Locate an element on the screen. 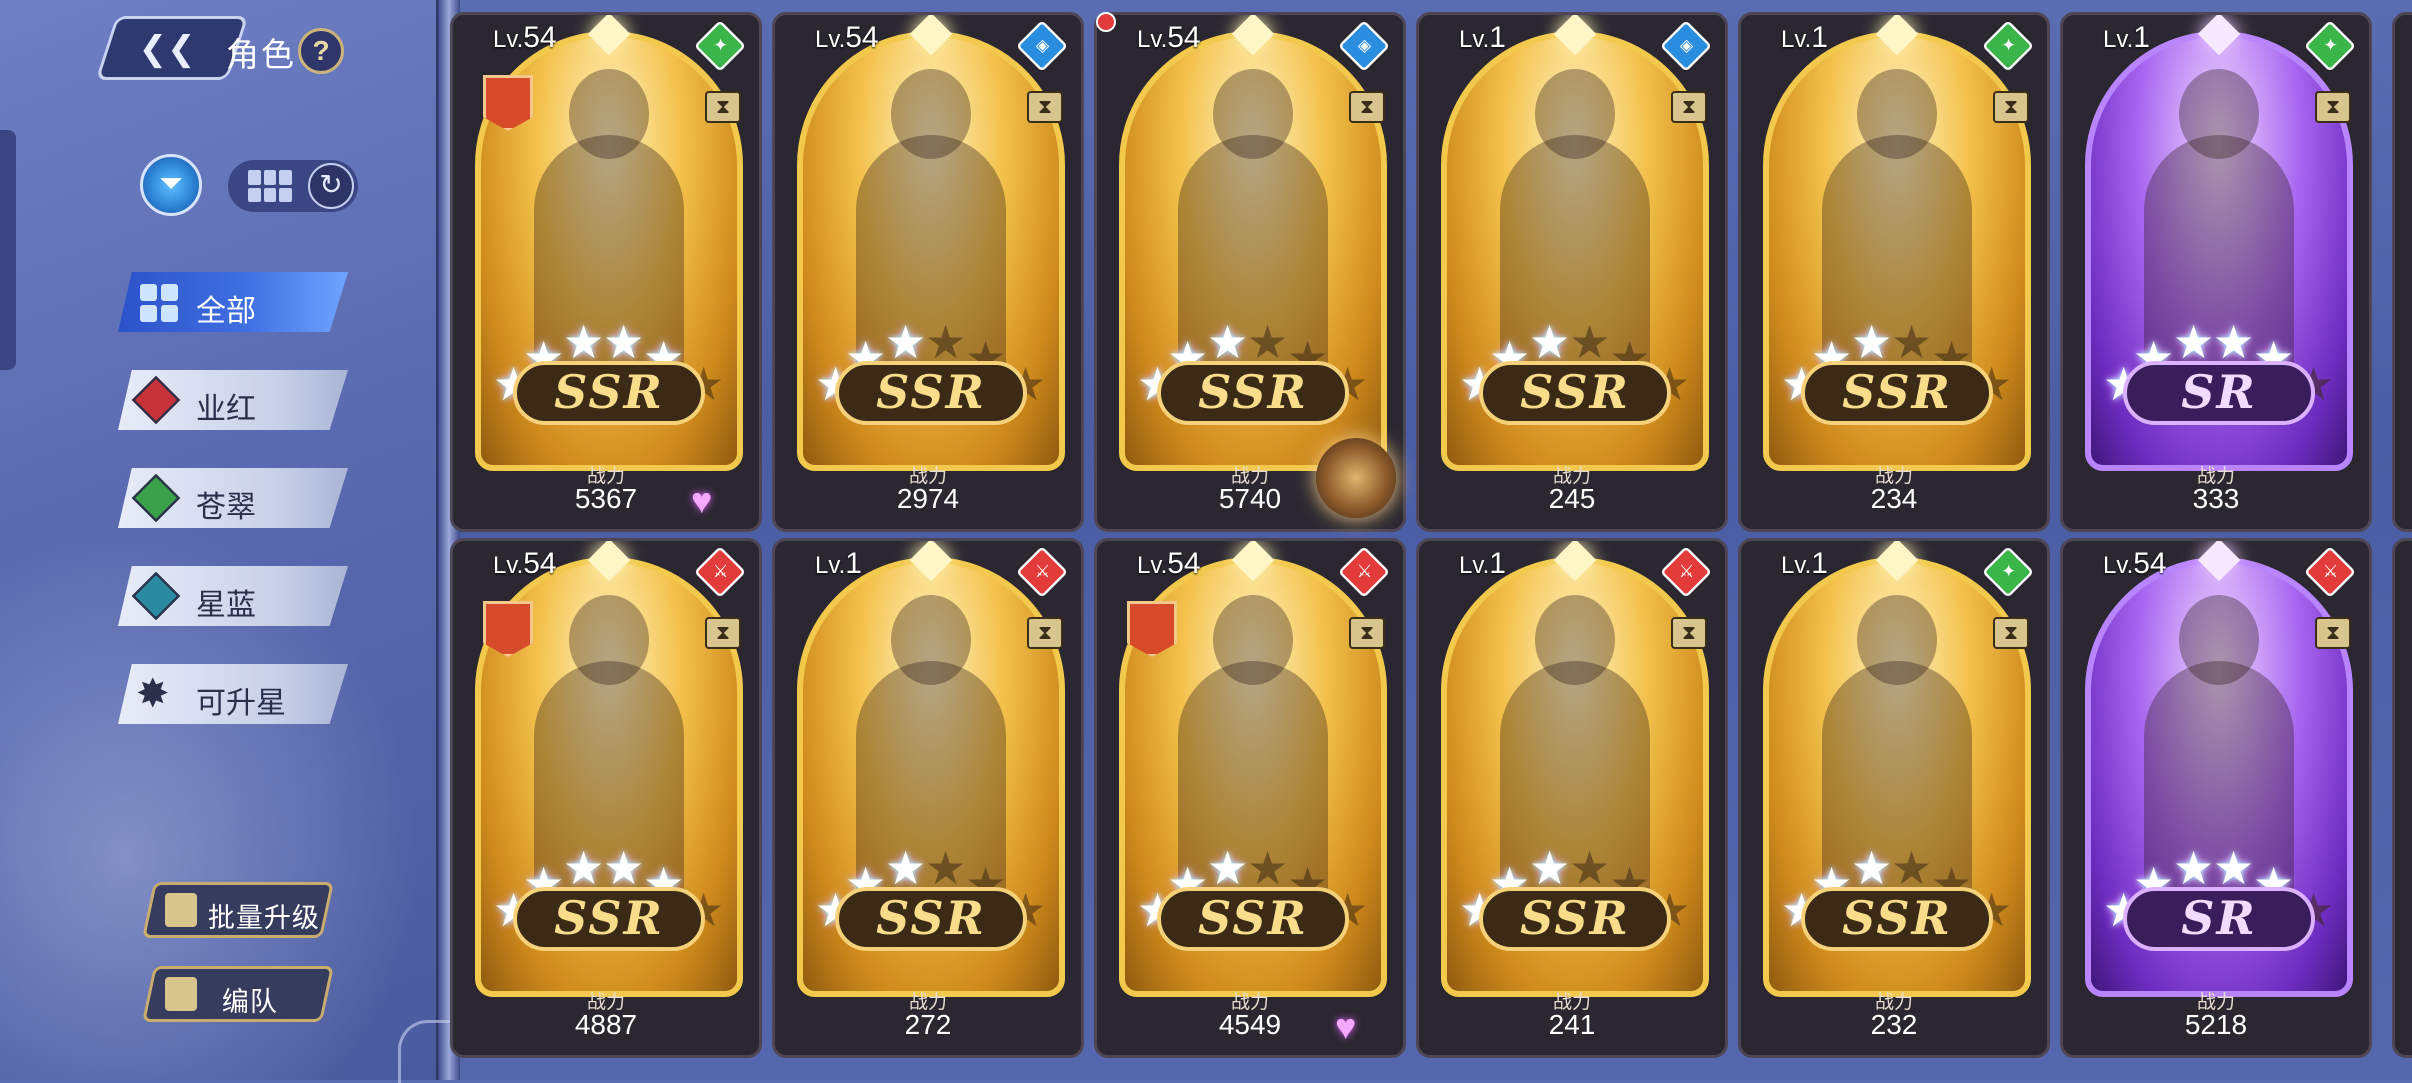 This screenshot has height=1083, width=2412. category-upgradable: ✸ 可升星 is located at coordinates (233, 694).